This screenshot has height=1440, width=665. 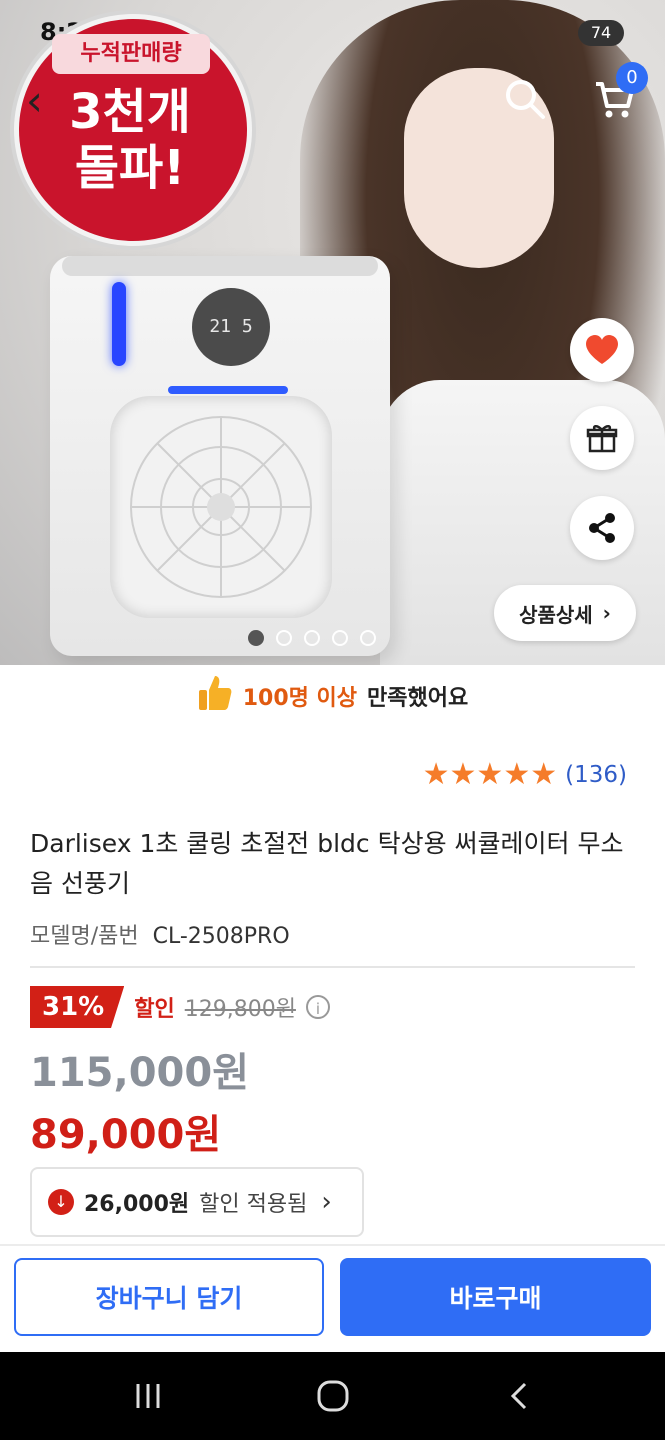 What do you see at coordinates (228, 390) in the screenshot?
I see `fan-light-bar` at bounding box center [228, 390].